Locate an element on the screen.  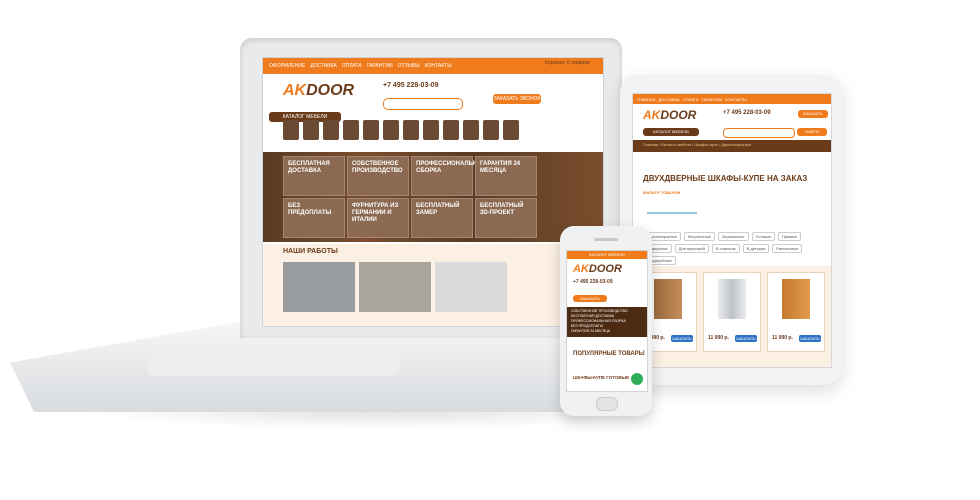
benefit-item: ГАРАНТИЯ 24 МЕСЯЦА is located at coordinates (591, 331).